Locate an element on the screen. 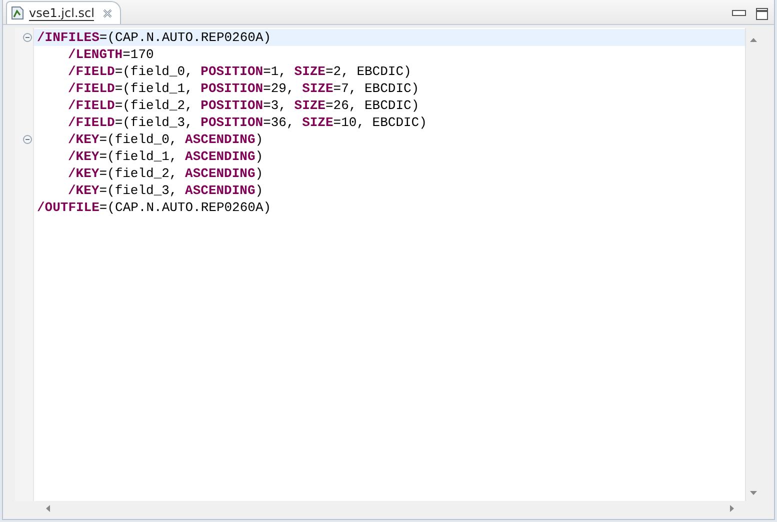 This screenshot has height=522, width=777. scroll-up-icon is located at coordinates (753, 40).